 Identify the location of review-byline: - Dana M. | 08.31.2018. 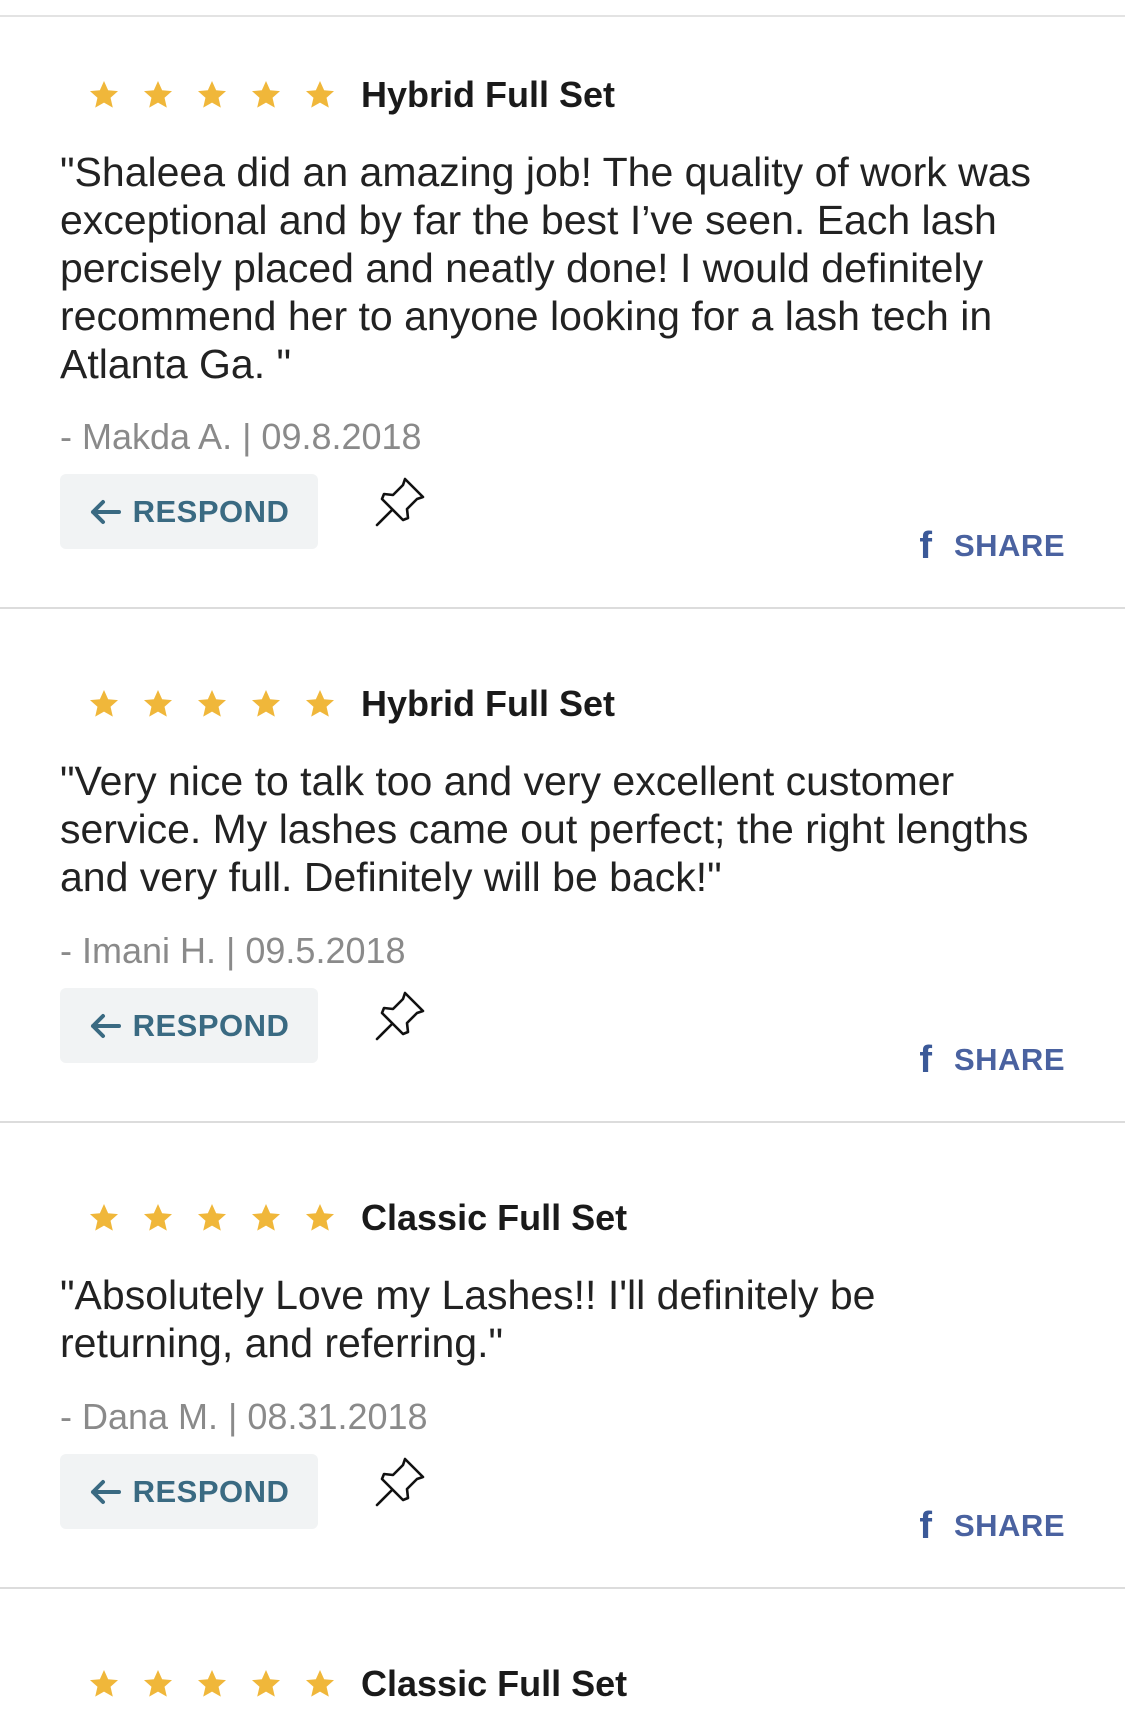
(244, 1416).